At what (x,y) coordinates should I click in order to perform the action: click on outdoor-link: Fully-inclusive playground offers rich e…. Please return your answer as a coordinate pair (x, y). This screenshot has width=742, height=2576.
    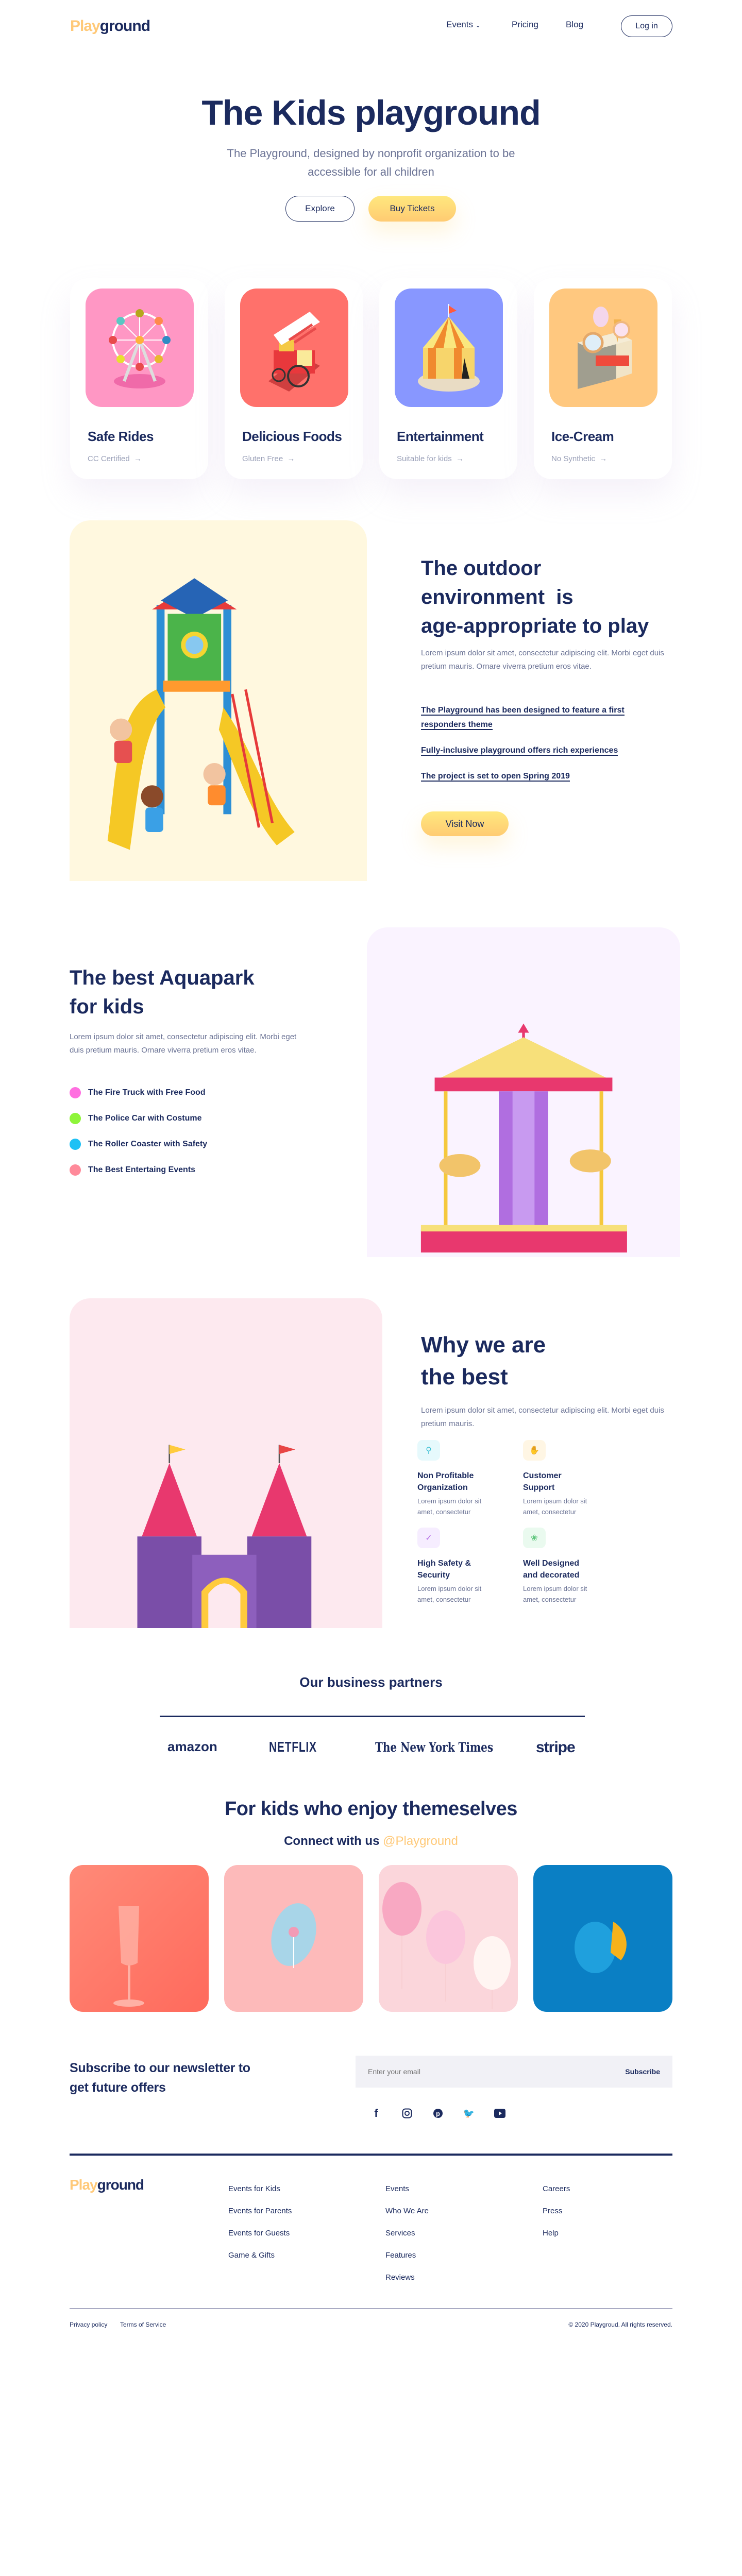
    Looking at the image, I should click on (519, 751).